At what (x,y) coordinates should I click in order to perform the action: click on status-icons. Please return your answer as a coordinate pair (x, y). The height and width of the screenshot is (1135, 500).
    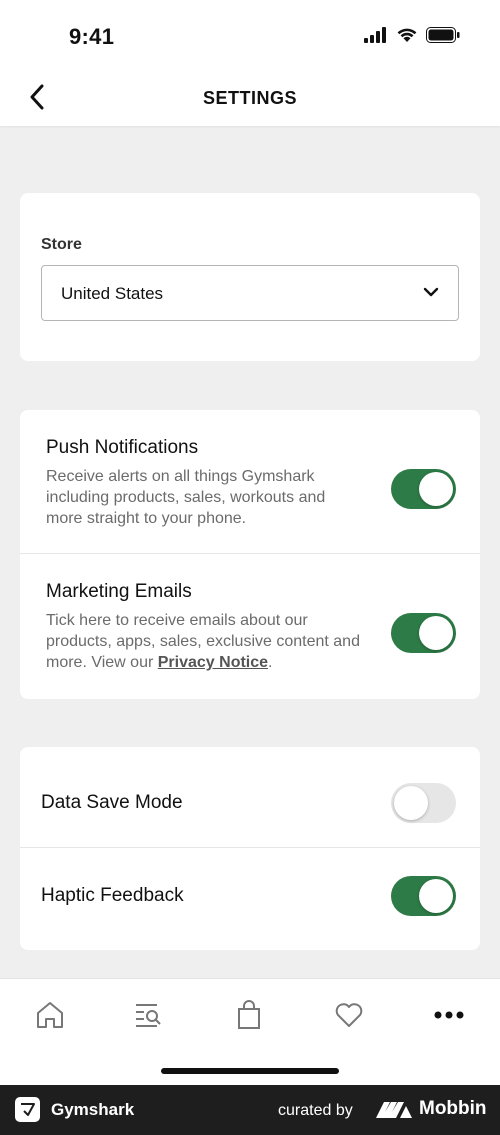
    Looking at the image, I should click on (412, 35).